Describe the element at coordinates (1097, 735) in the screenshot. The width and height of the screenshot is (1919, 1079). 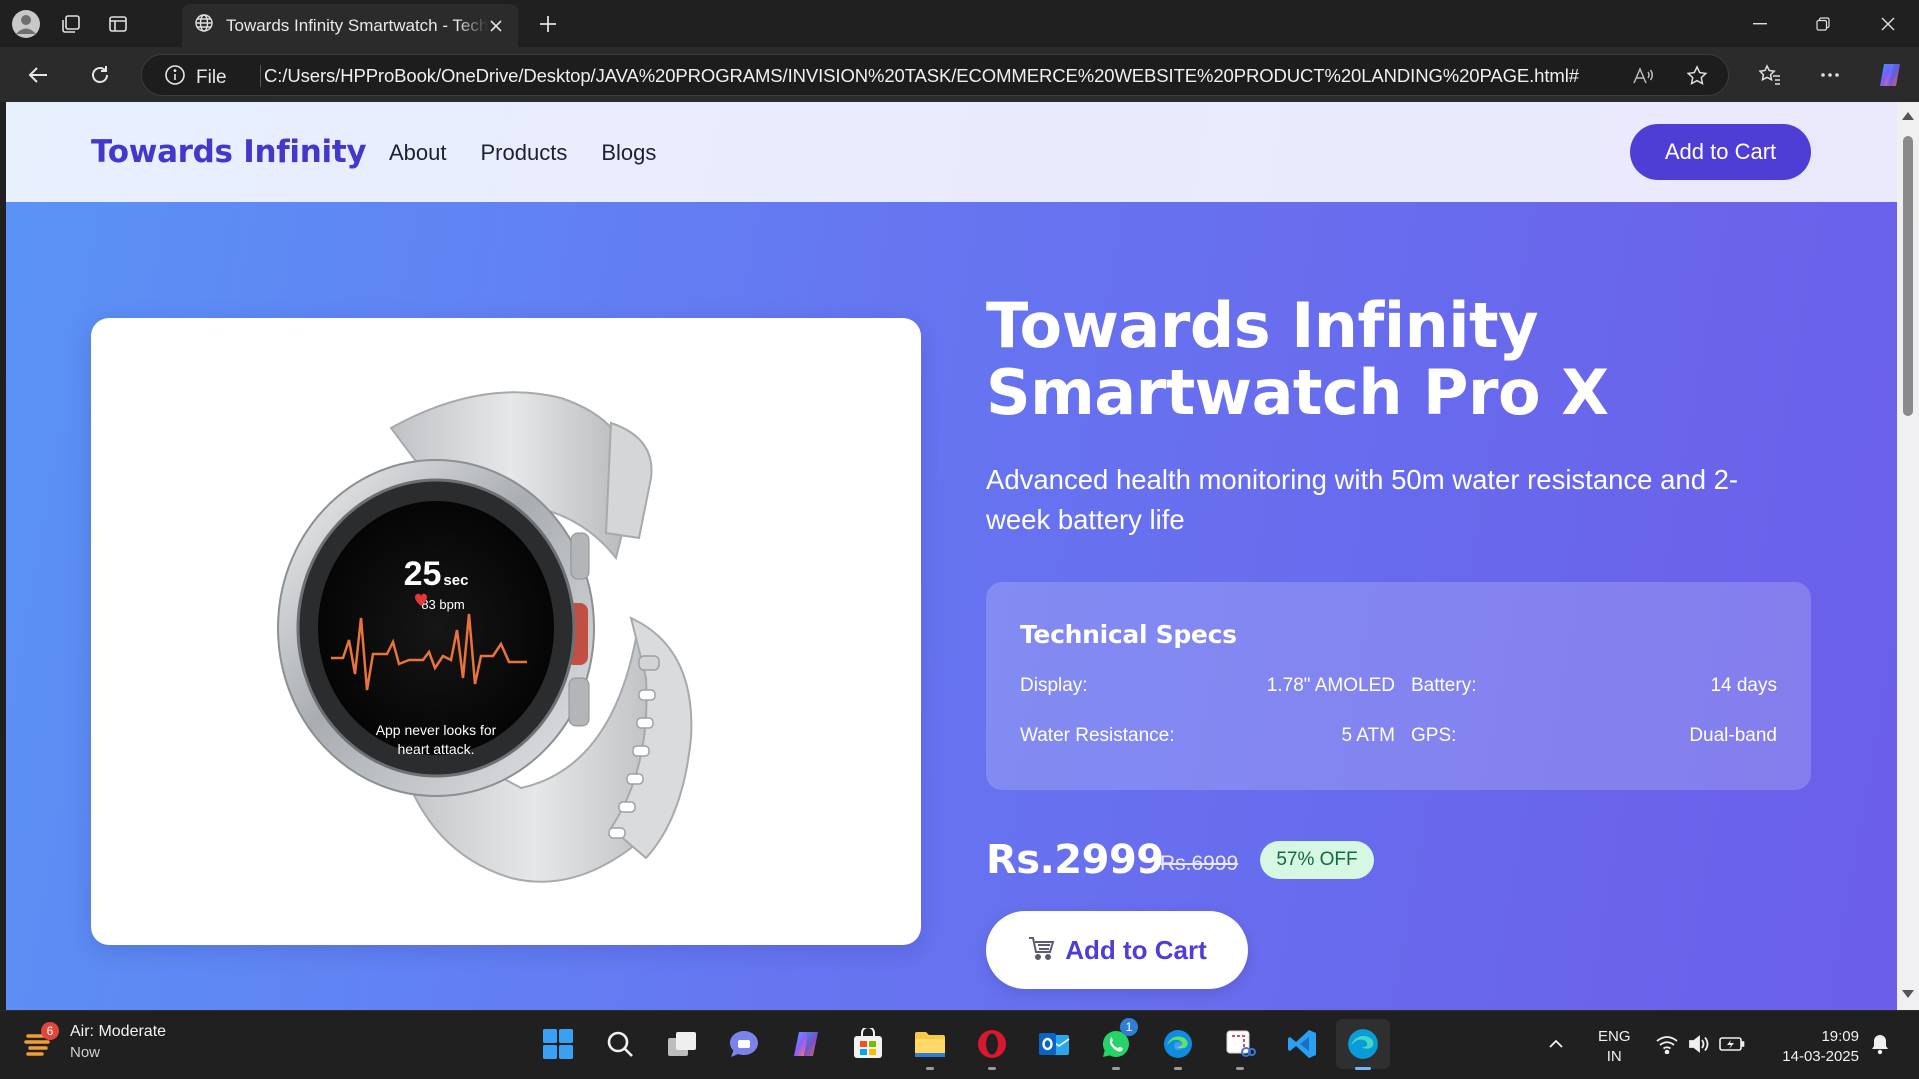
I see `spec-water-label: Water Resistance:` at that location.